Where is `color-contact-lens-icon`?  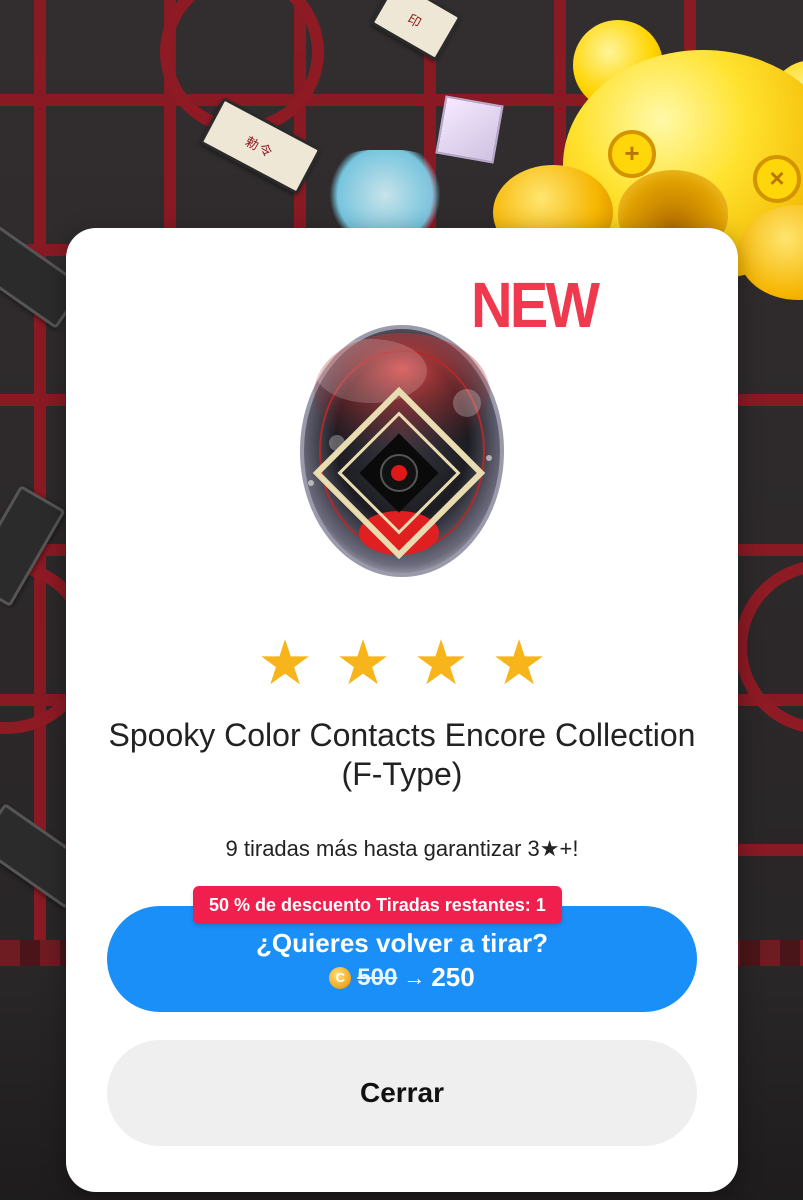 color-contact-lens-icon is located at coordinates (402, 451).